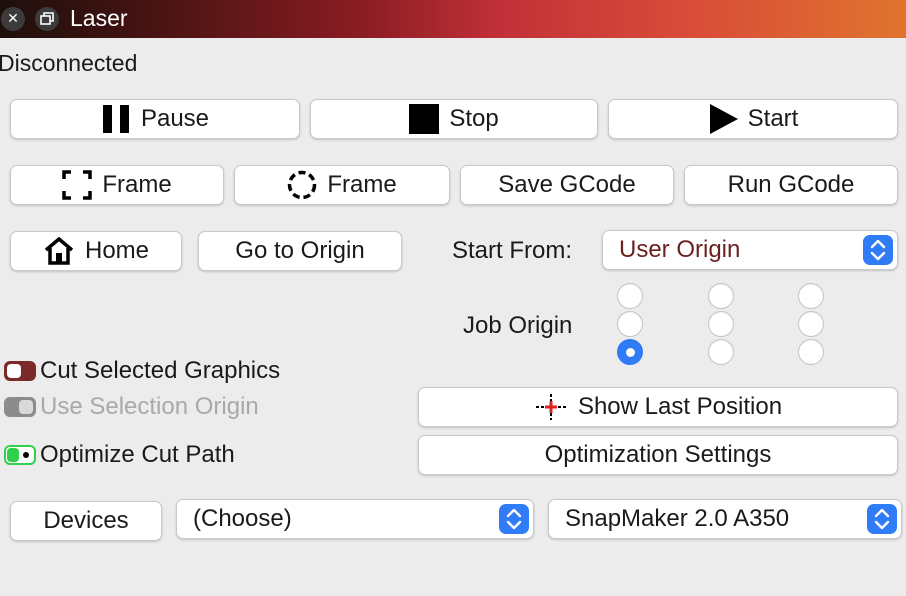  Describe the element at coordinates (13, 19) in the screenshot. I see `close-icon: ✕` at that location.